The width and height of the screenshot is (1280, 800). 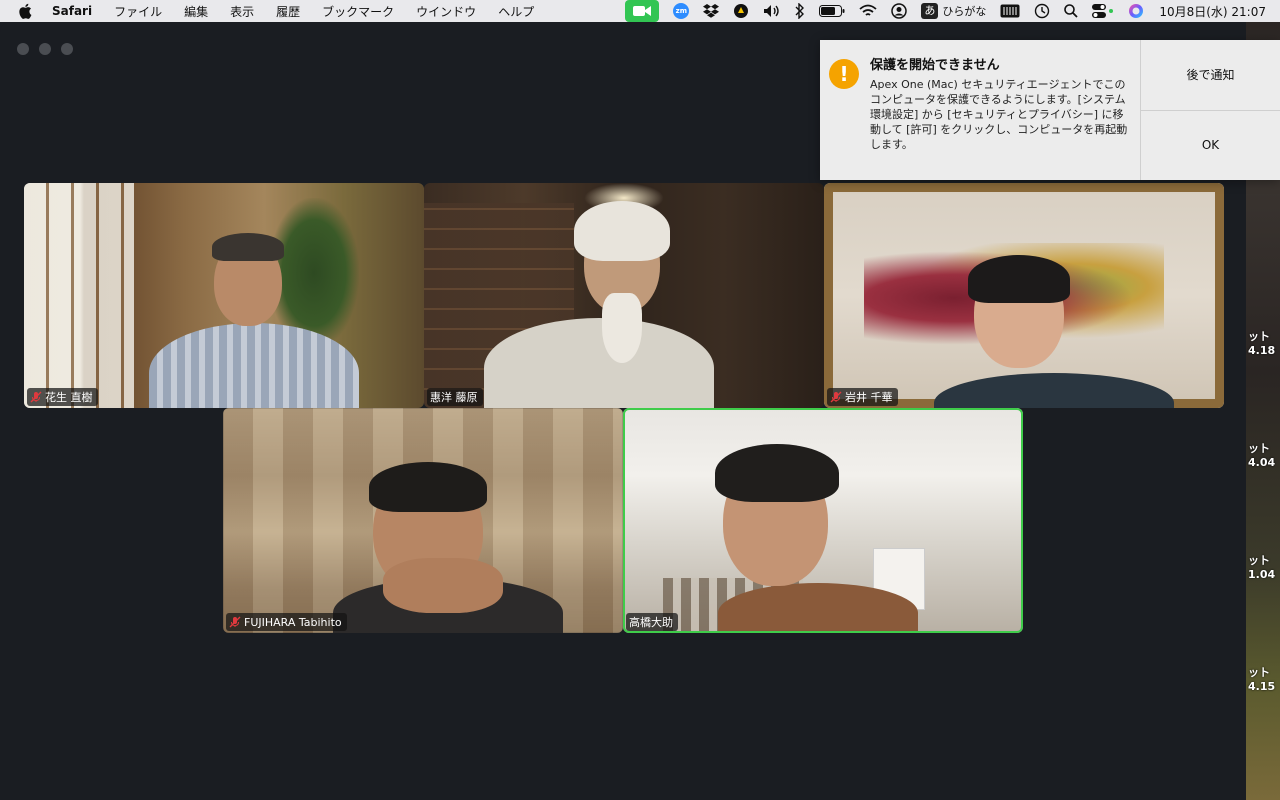 I want to click on dropbox-icon, so click(x=711, y=11).